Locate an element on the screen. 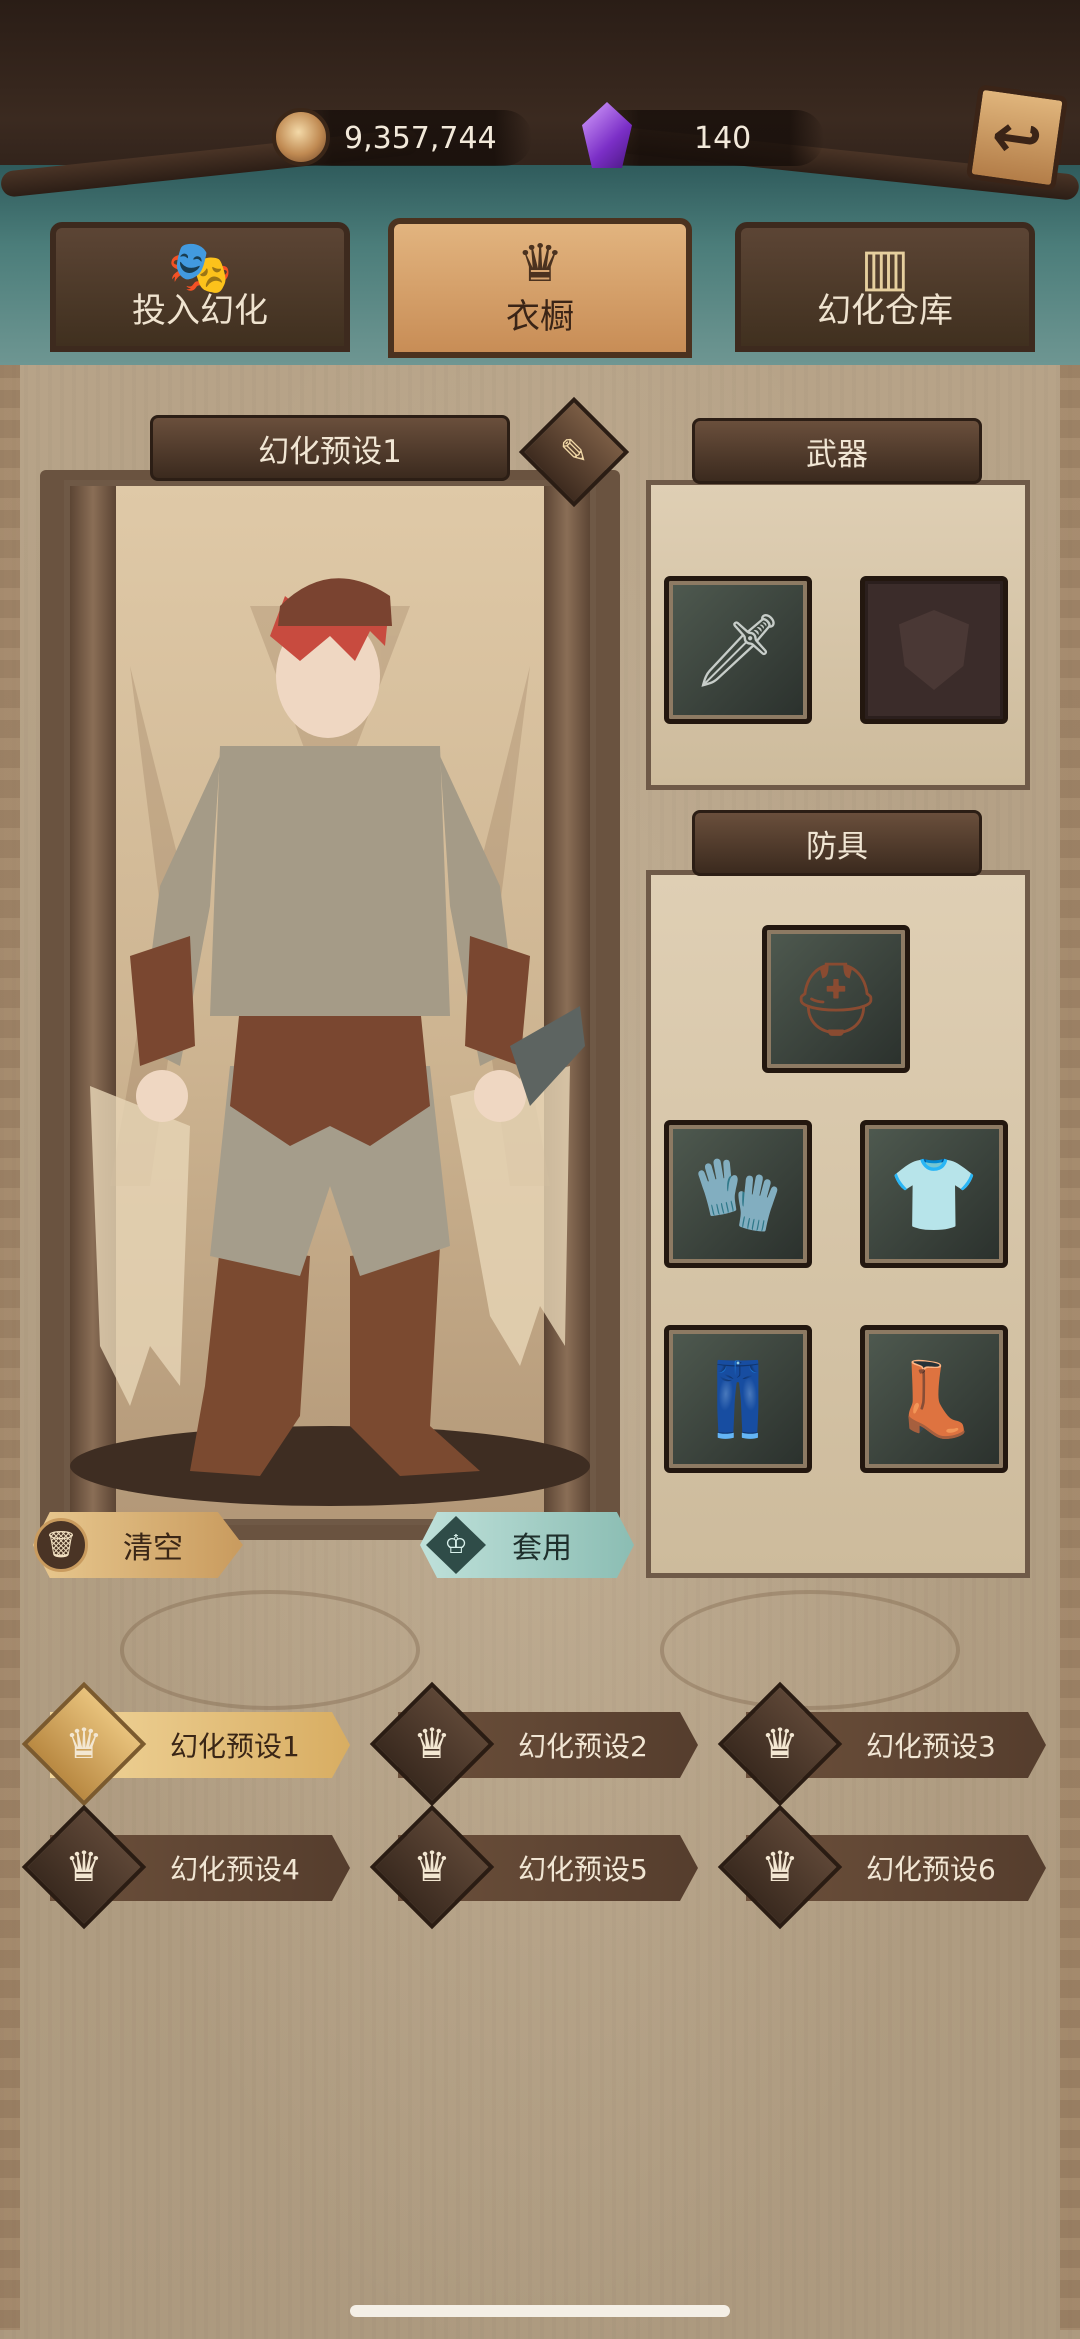 The height and width of the screenshot is (2339, 1080). leather-cap-icon: ⛑ is located at coordinates (836, 999).